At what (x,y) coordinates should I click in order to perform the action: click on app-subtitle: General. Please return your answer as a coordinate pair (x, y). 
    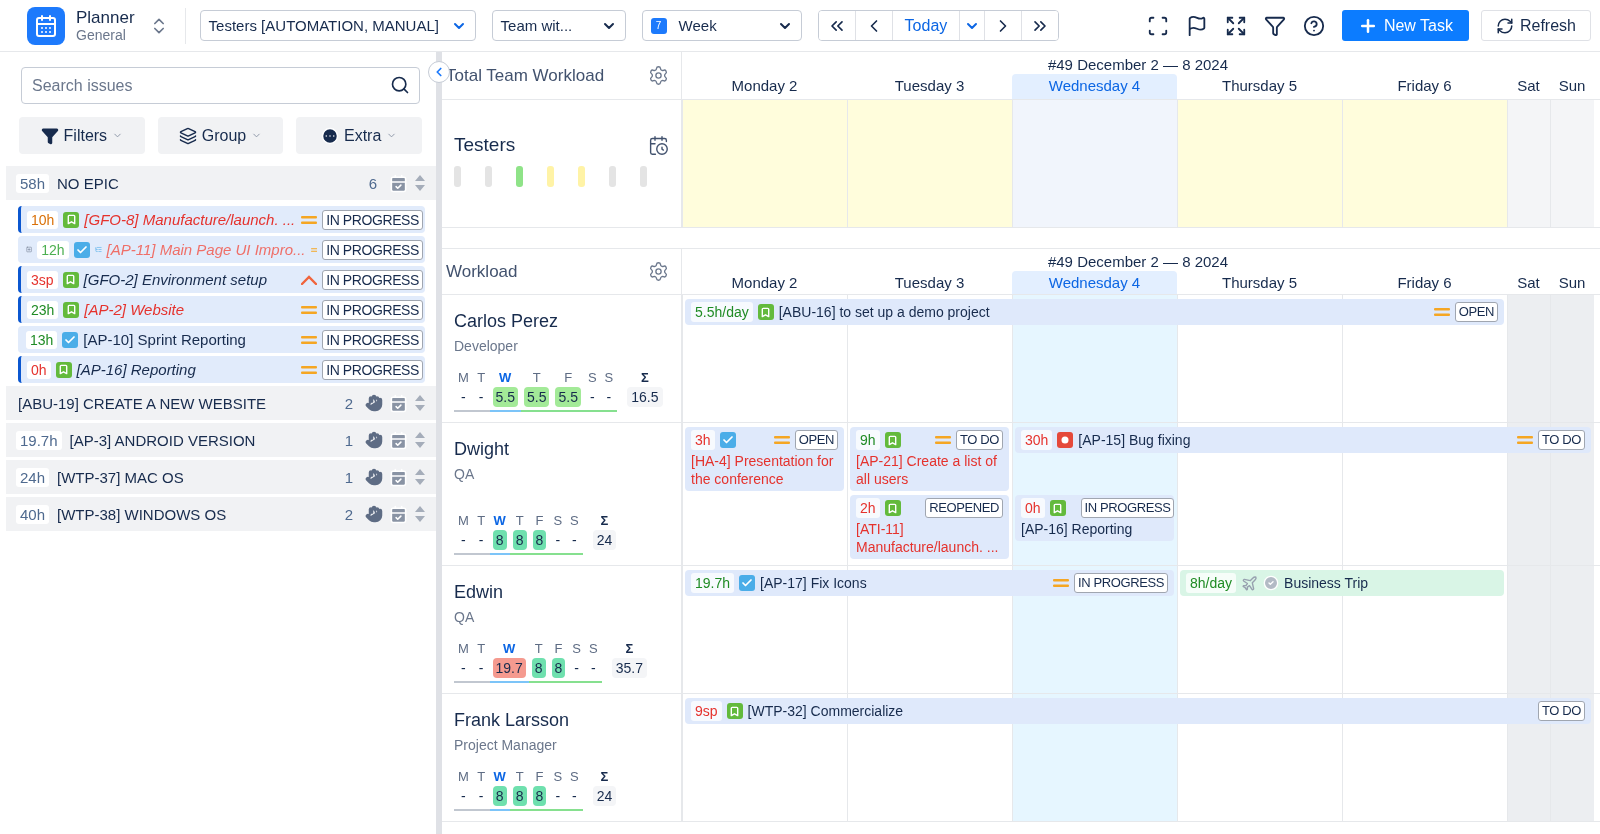
    Looking at the image, I should click on (101, 35).